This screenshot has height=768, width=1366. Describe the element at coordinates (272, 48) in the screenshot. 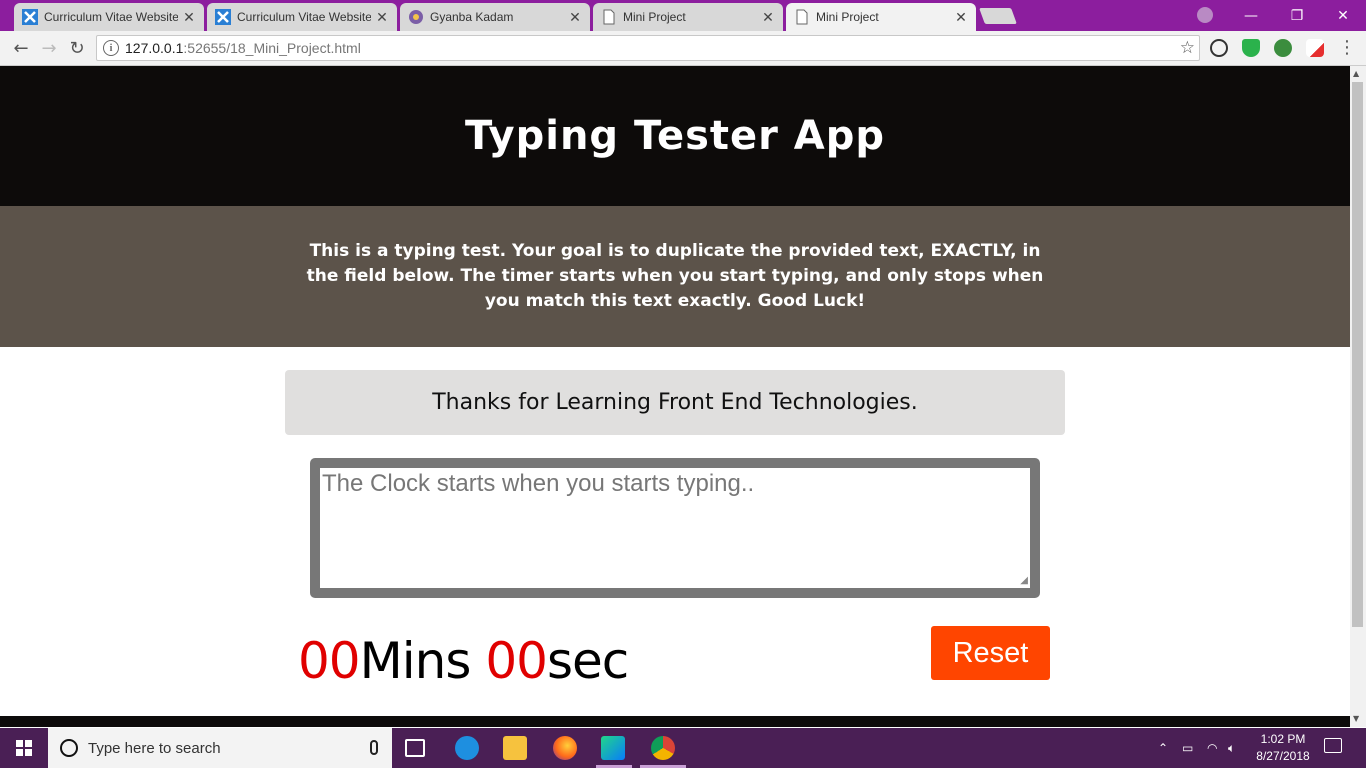

I see `address-path: :52655/18_Mini_Project.html` at that location.